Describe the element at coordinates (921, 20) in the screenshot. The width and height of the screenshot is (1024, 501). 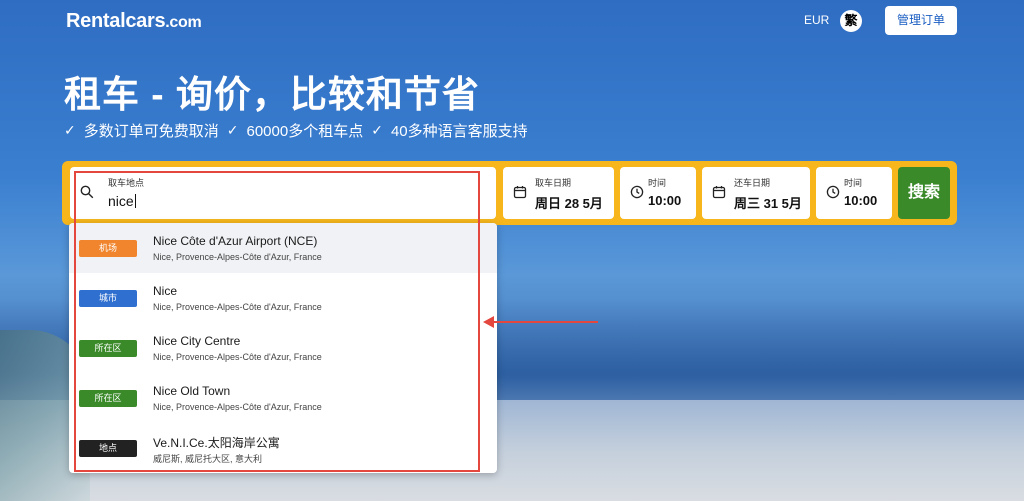
I see `manage-booking-button: 管理订单` at that location.